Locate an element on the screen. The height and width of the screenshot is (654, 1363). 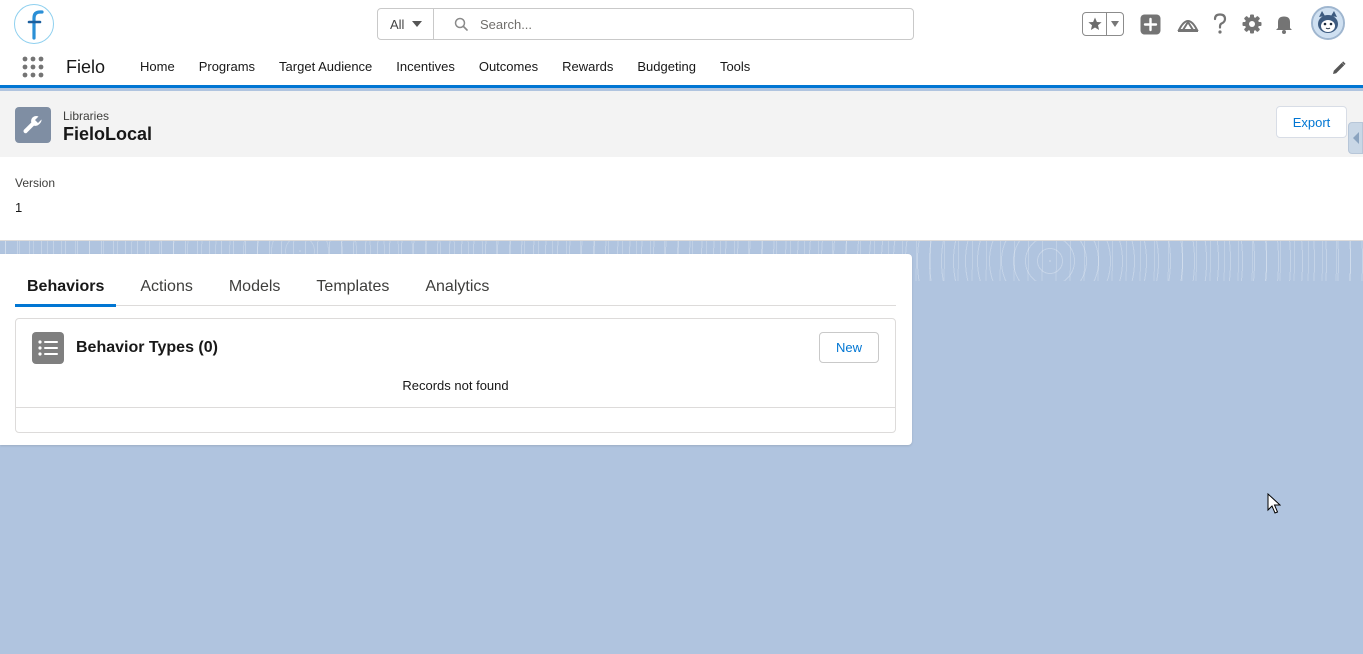
search-input is located at coordinates (680, 24).